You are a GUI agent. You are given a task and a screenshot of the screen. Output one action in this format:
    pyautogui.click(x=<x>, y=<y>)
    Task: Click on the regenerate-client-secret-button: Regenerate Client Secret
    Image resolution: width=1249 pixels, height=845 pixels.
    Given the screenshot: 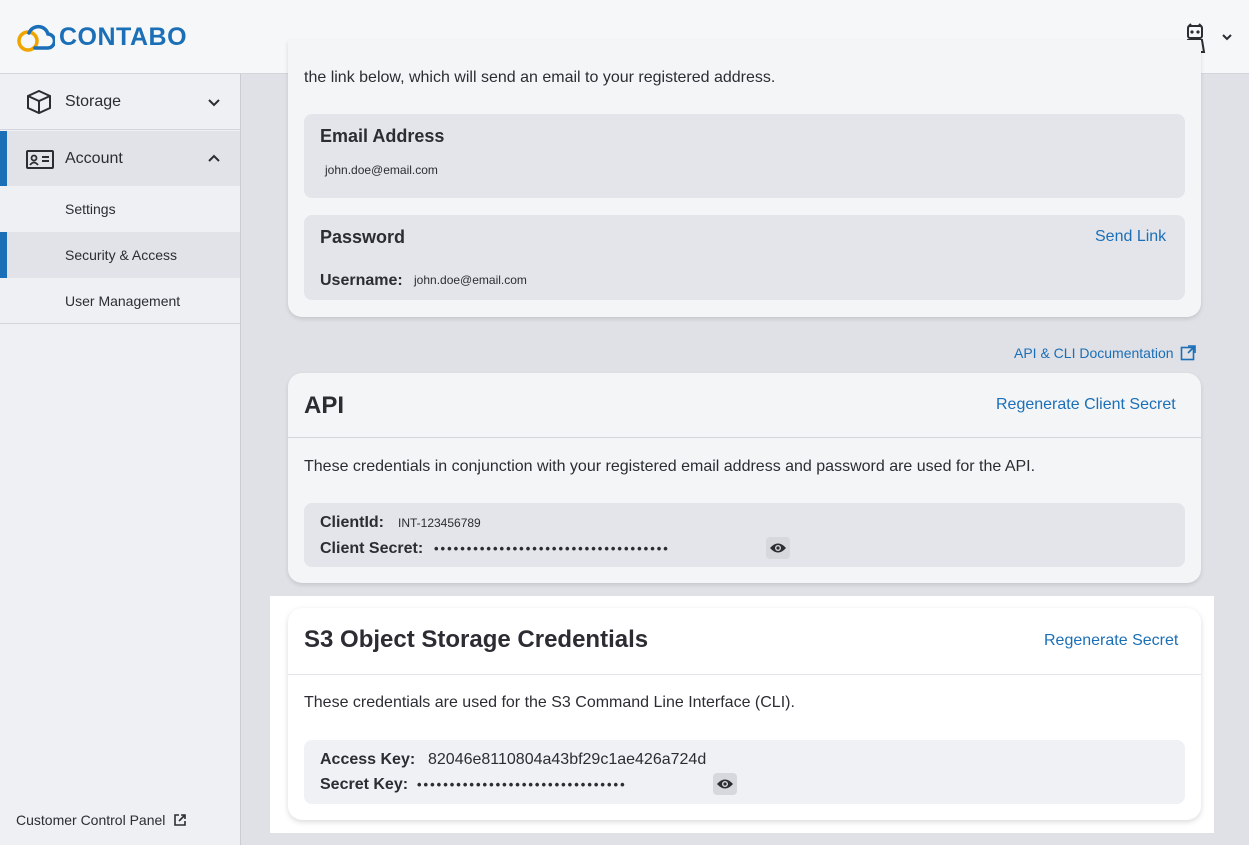 What is the action you would take?
    pyautogui.click(x=1086, y=405)
    